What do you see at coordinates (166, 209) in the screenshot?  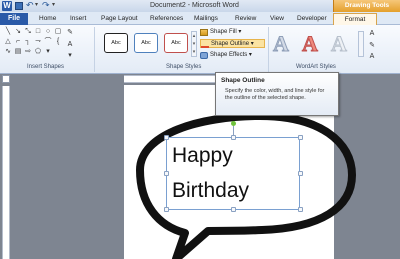 I see `resize-handle-bottom-left` at bounding box center [166, 209].